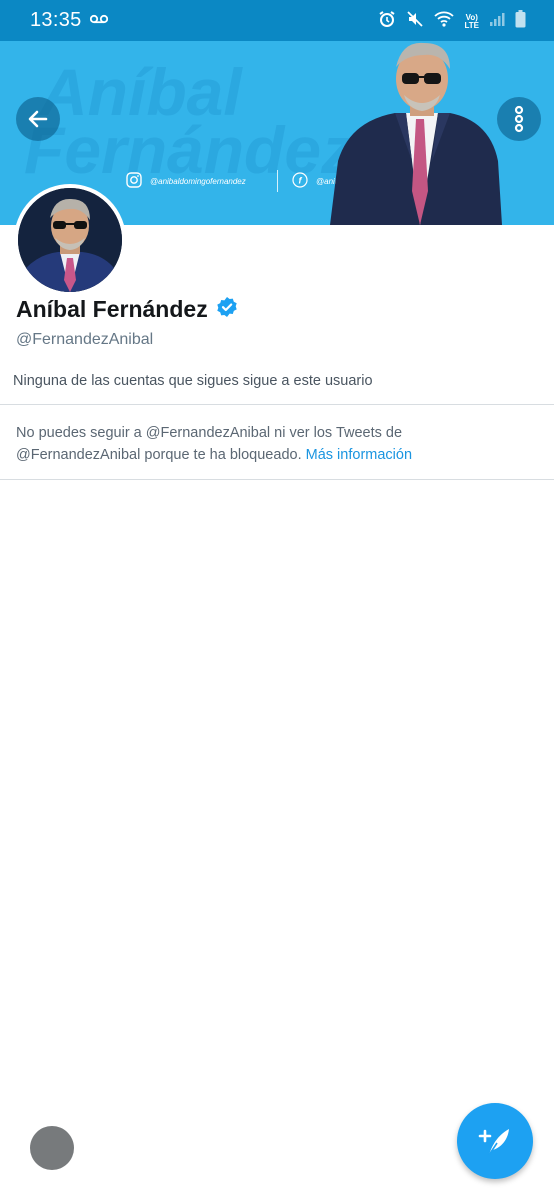  What do you see at coordinates (99, 20) in the screenshot?
I see `voicemail-icon` at bounding box center [99, 20].